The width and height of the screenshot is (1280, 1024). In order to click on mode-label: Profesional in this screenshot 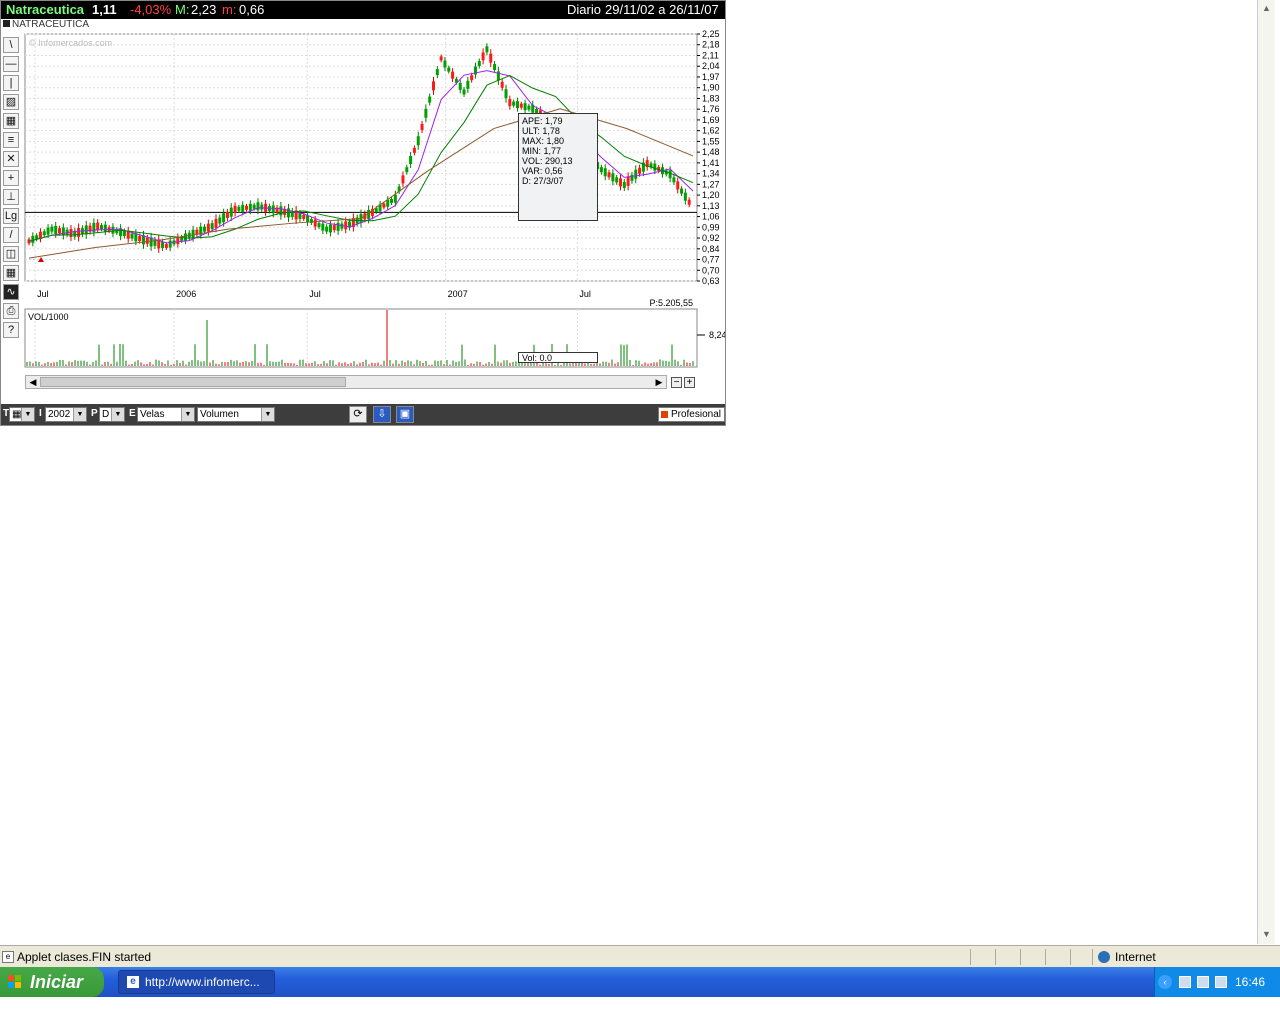, I will do `click(695, 414)`.